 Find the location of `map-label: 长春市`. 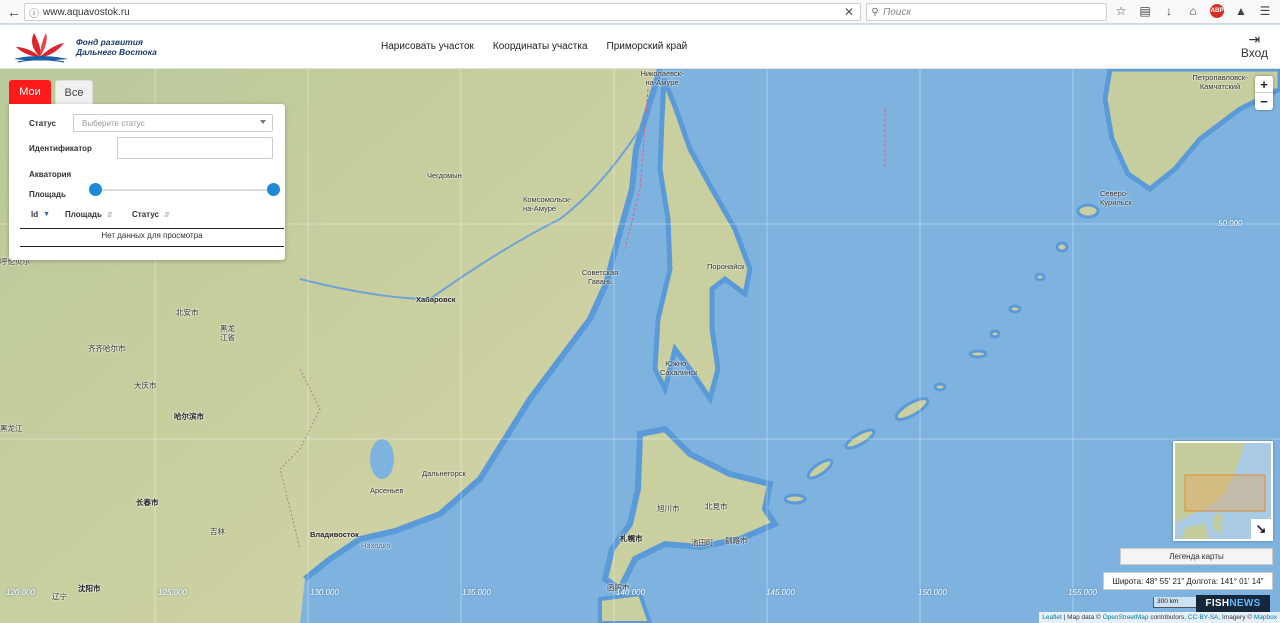

map-label: 长春市 is located at coordinates (147, 502).